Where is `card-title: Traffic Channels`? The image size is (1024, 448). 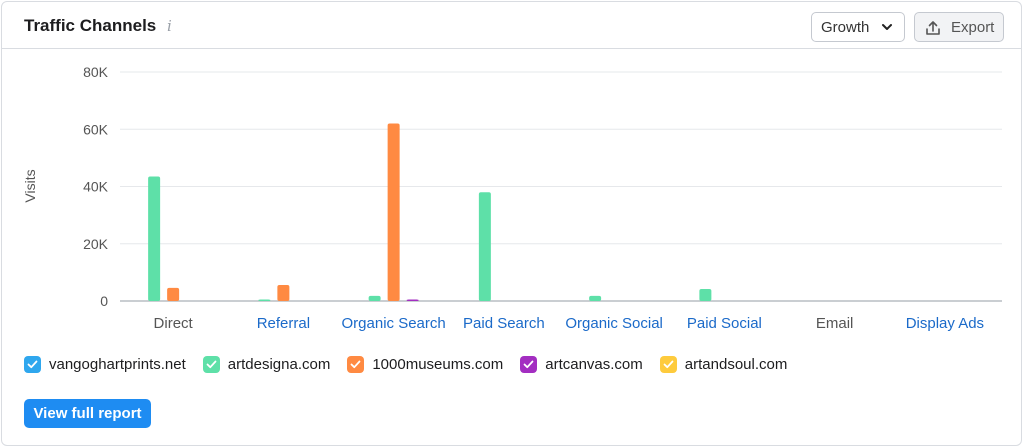
card-title: Traffic Channels is located at coordinates (90, 25).